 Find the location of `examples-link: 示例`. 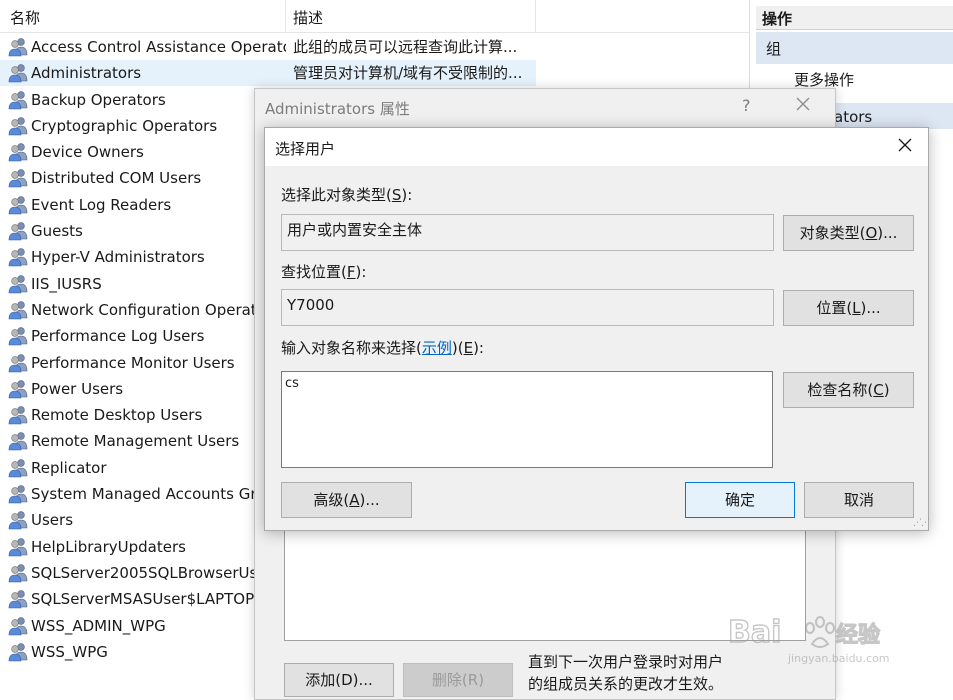

examples-link: 示例 is located at coordinates (437, 348).